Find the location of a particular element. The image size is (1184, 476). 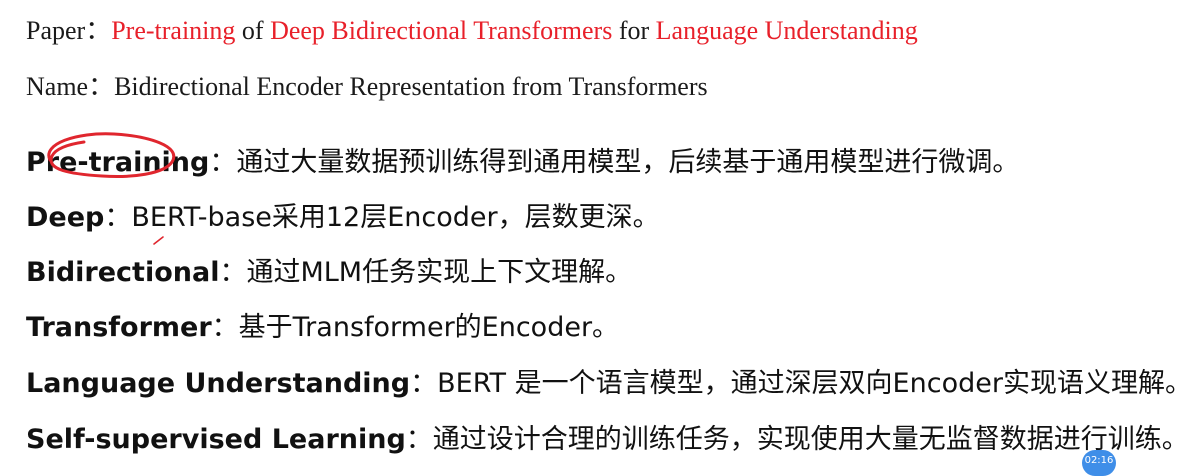

paper-title-part-3: Deep Bidirectional Transformers is located at coordinates (441, 30).